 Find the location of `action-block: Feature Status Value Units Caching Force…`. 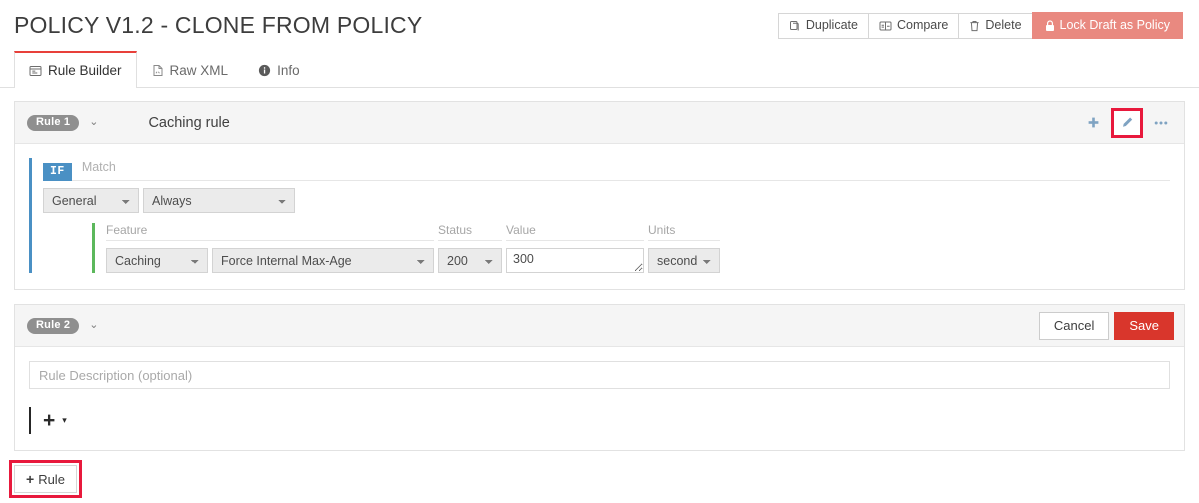

action-block: Feature Status Value Units Caching Force… is located at coordinates (631, 248).